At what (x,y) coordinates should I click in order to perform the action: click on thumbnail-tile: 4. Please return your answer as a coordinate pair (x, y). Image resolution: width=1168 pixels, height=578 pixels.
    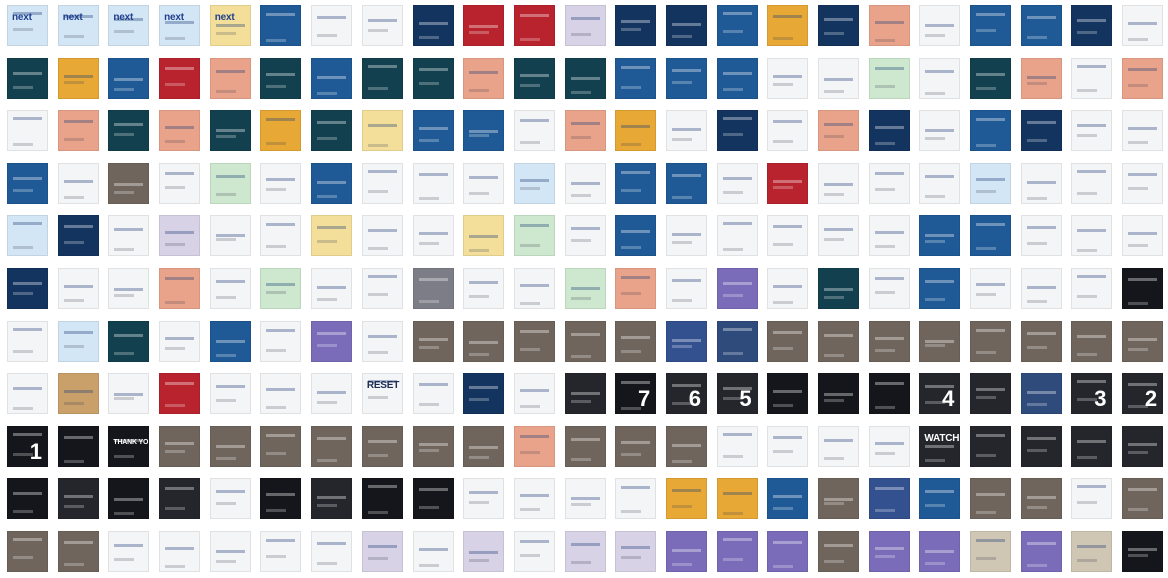
    Looking at the image, I should click on (940, 394).